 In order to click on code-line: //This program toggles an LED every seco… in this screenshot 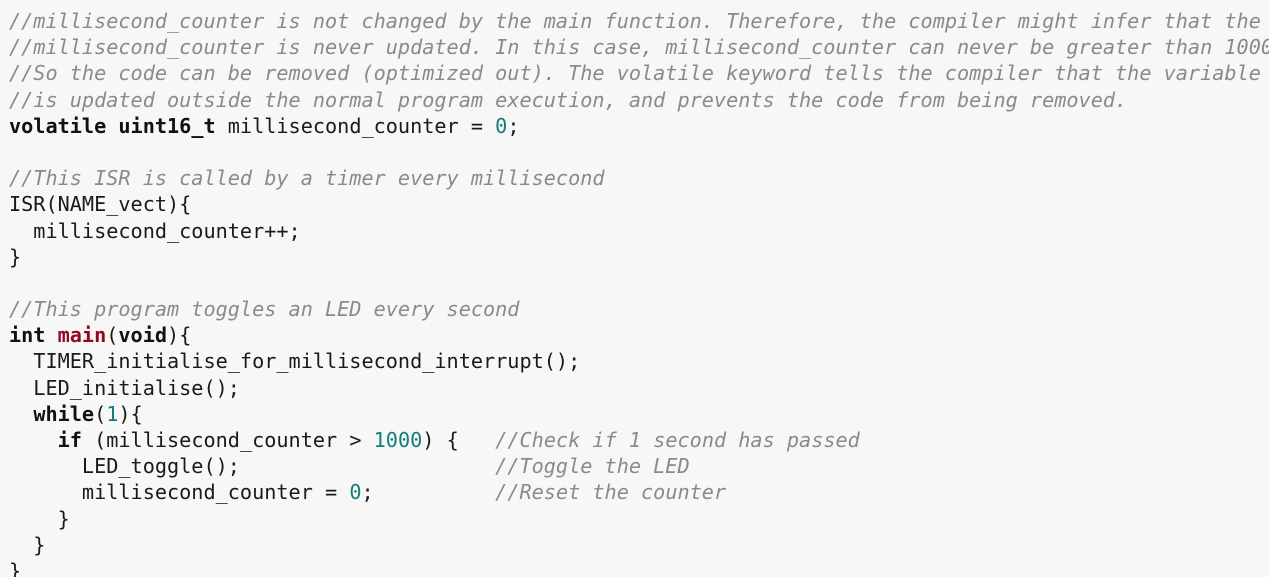, I will do `click(264, 309)`.